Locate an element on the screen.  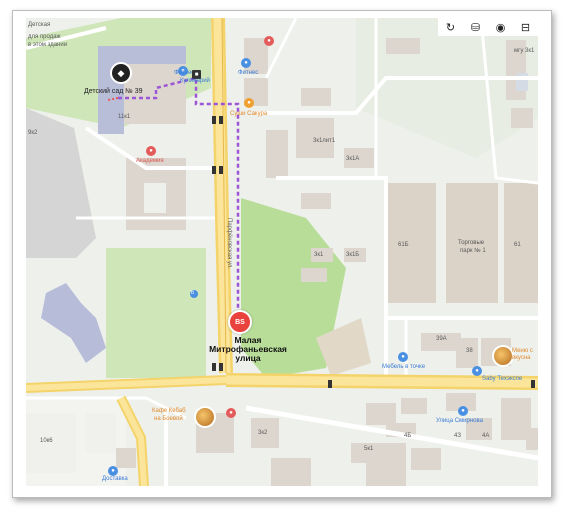
kafe-label-2: на Боевой is located at coordinates (168, 419).